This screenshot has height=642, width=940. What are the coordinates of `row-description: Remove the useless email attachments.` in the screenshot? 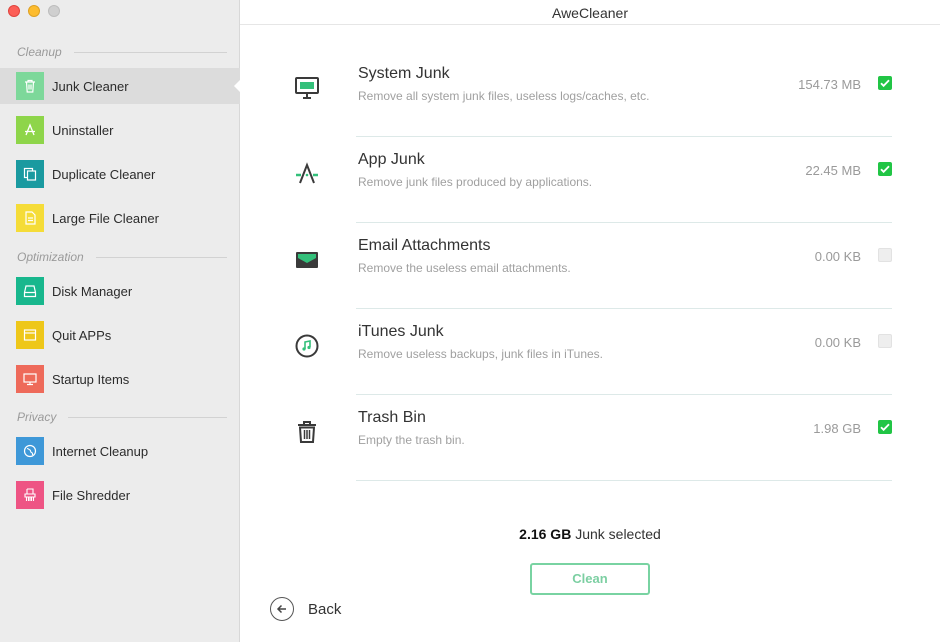 It's located at (464, 268).